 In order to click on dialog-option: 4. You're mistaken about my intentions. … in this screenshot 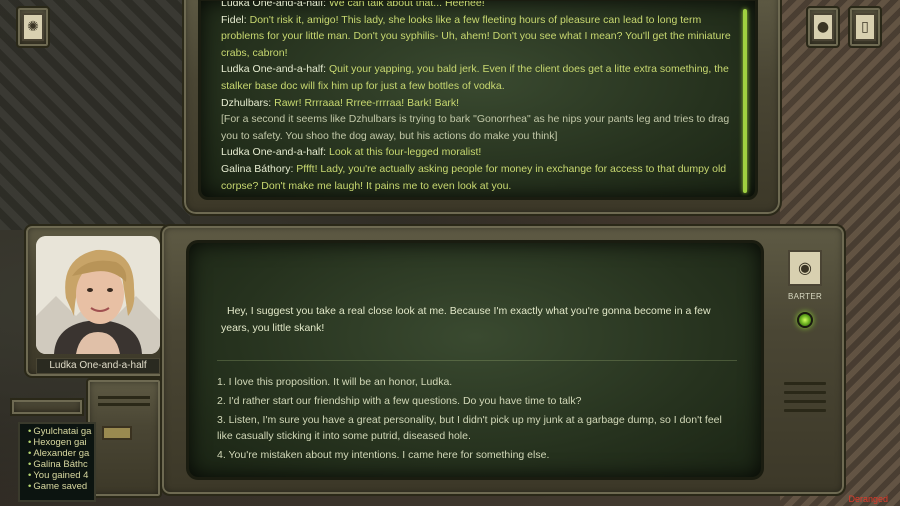, I will do `click(477, 456)`.